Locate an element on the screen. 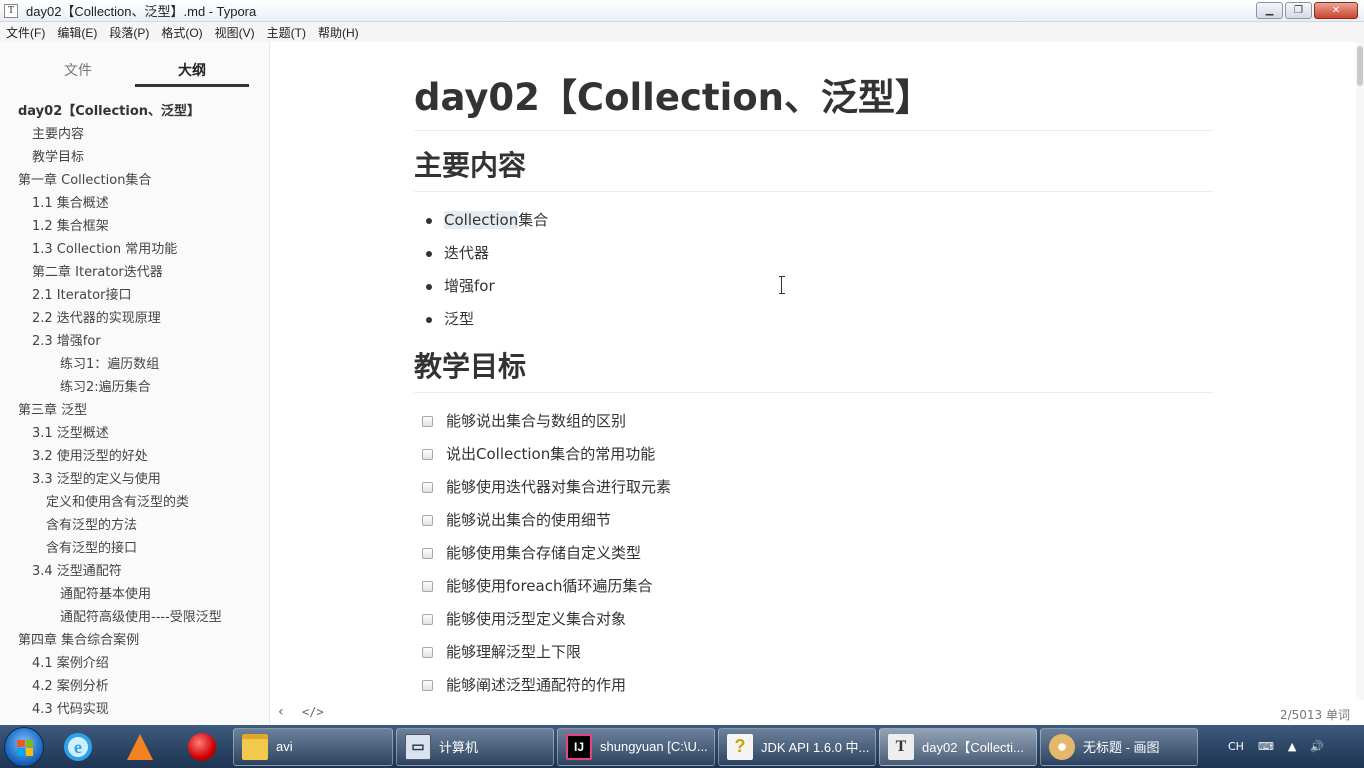 The width and height of the screenshot is (1364, 768). menu-file: 文件(F) is located at coordinates (25, 32).